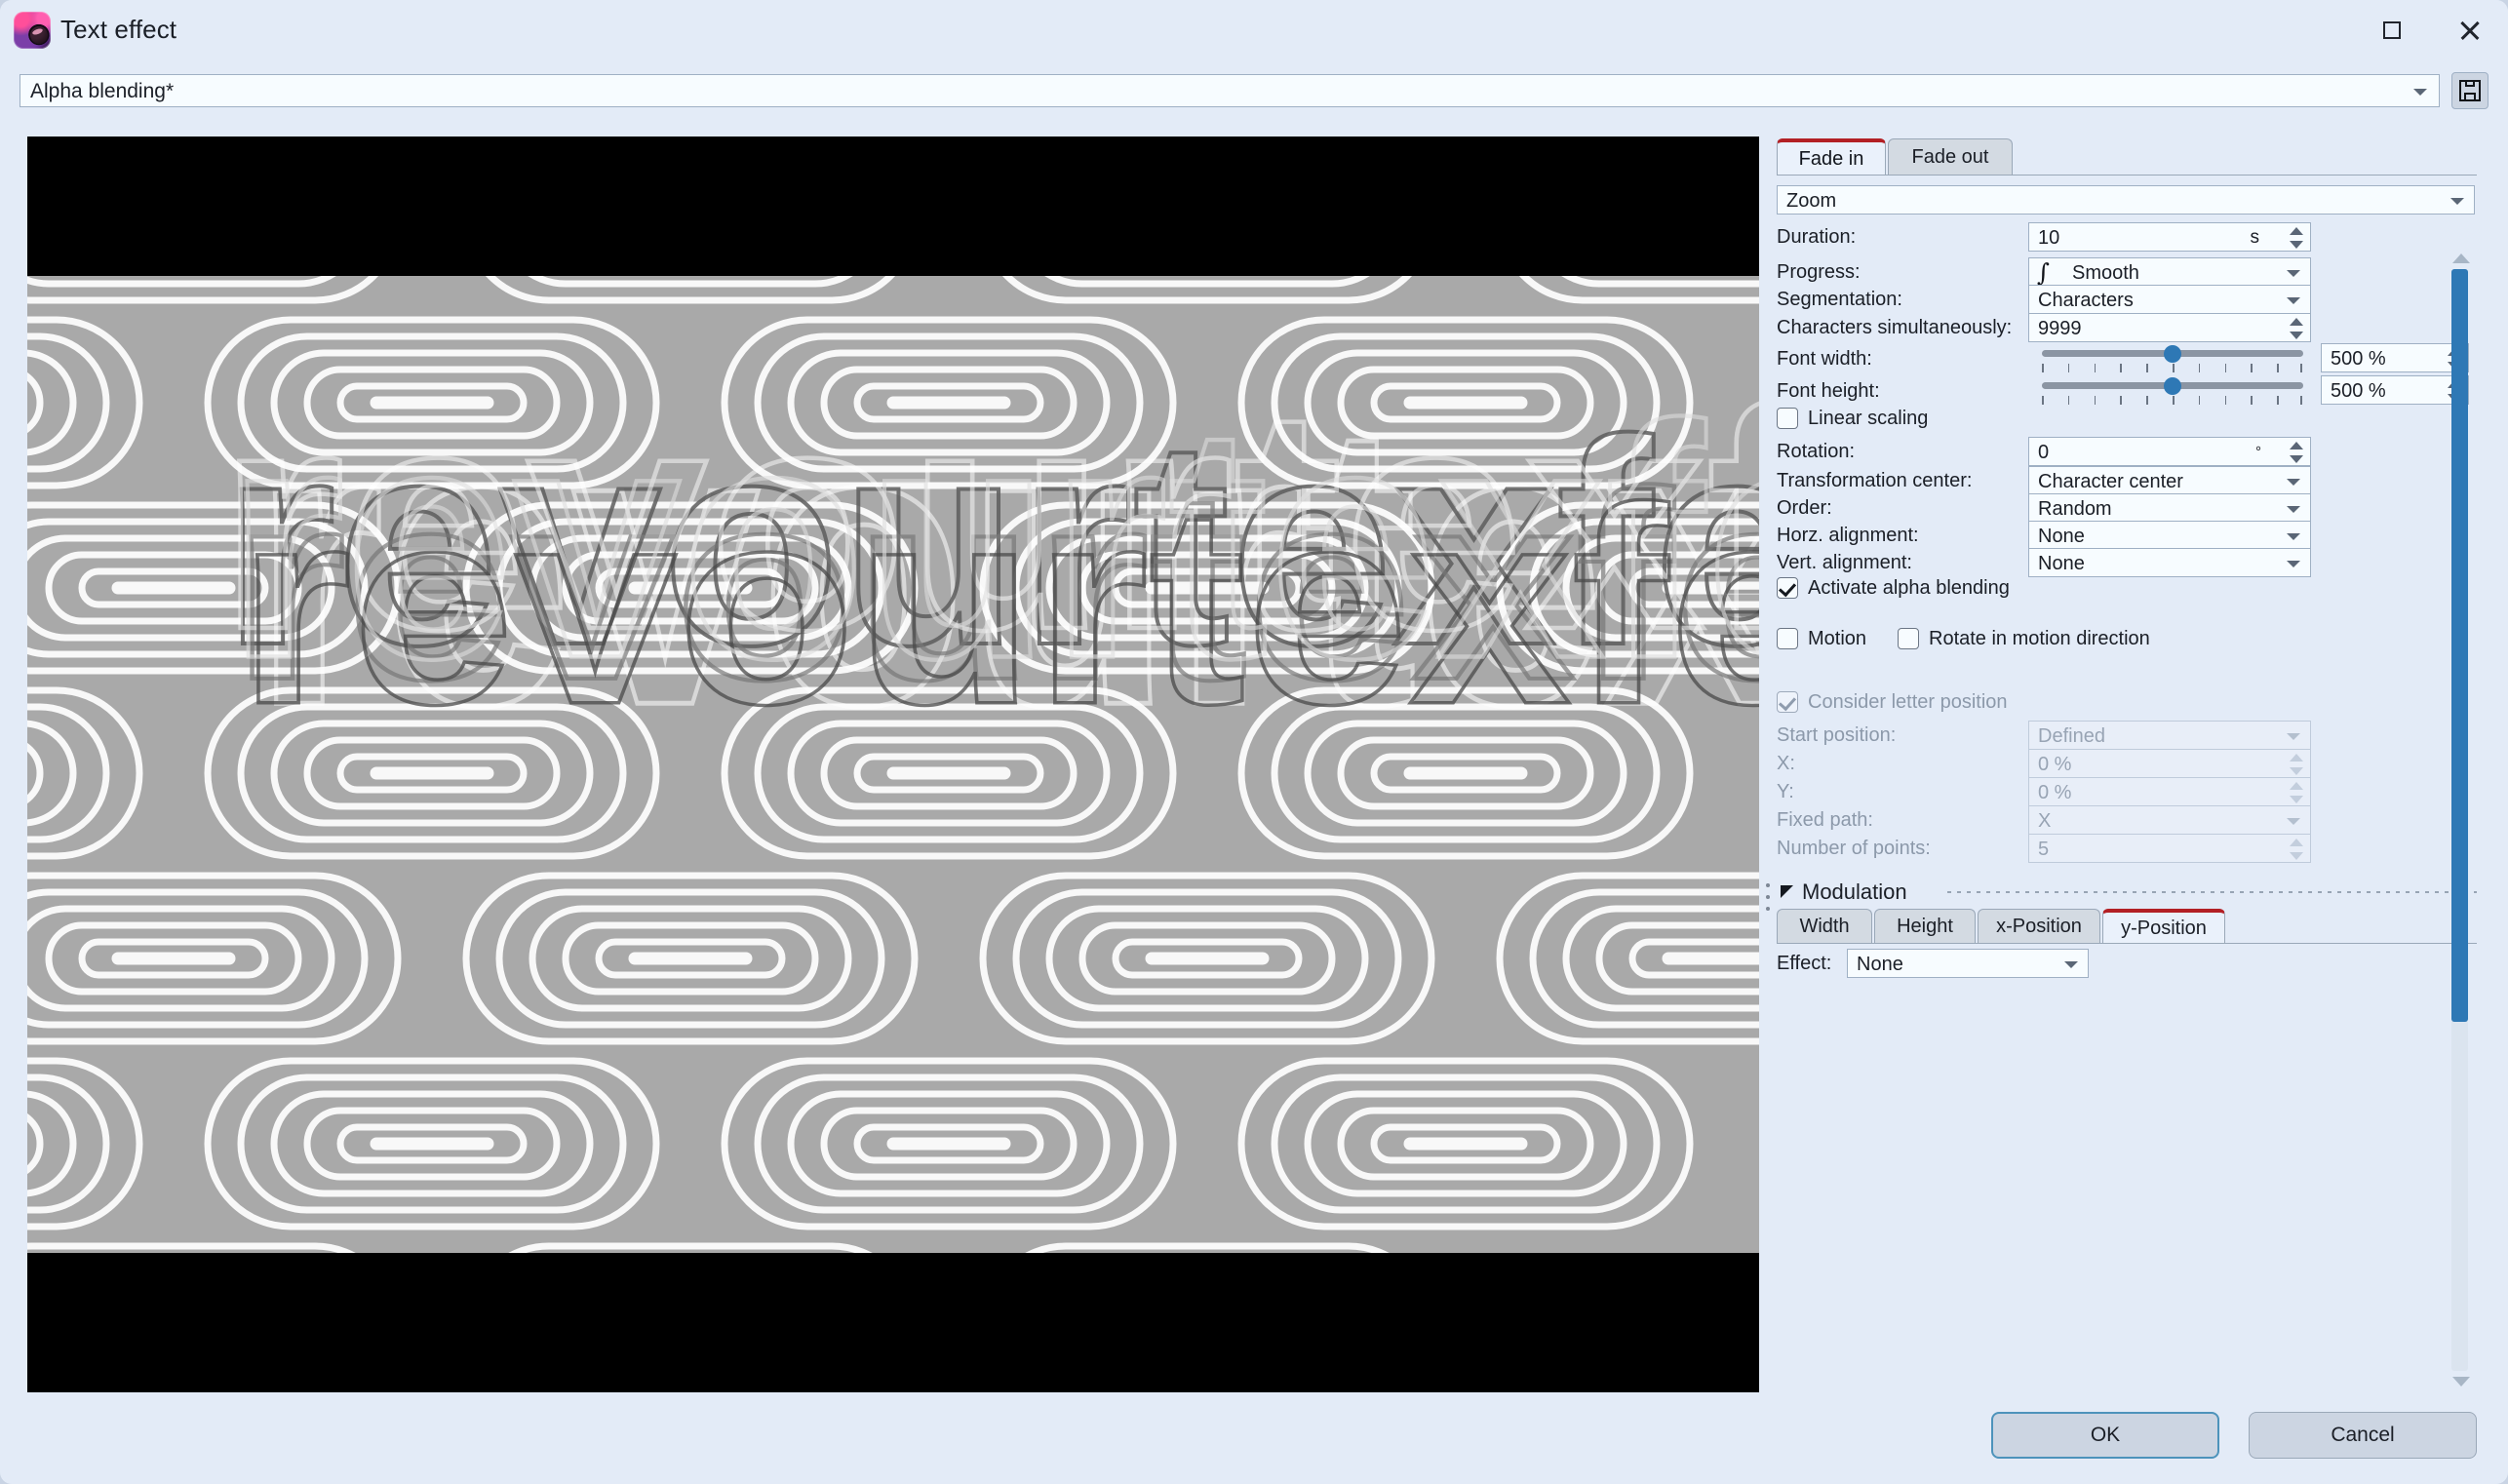 The width and height of the screenshot is (2508, 1484). What do you see at coordinates (1787, 588) in the screenshot?
I see `activate-alpha-blending-checkbox` at bounding box center [1787, 588].